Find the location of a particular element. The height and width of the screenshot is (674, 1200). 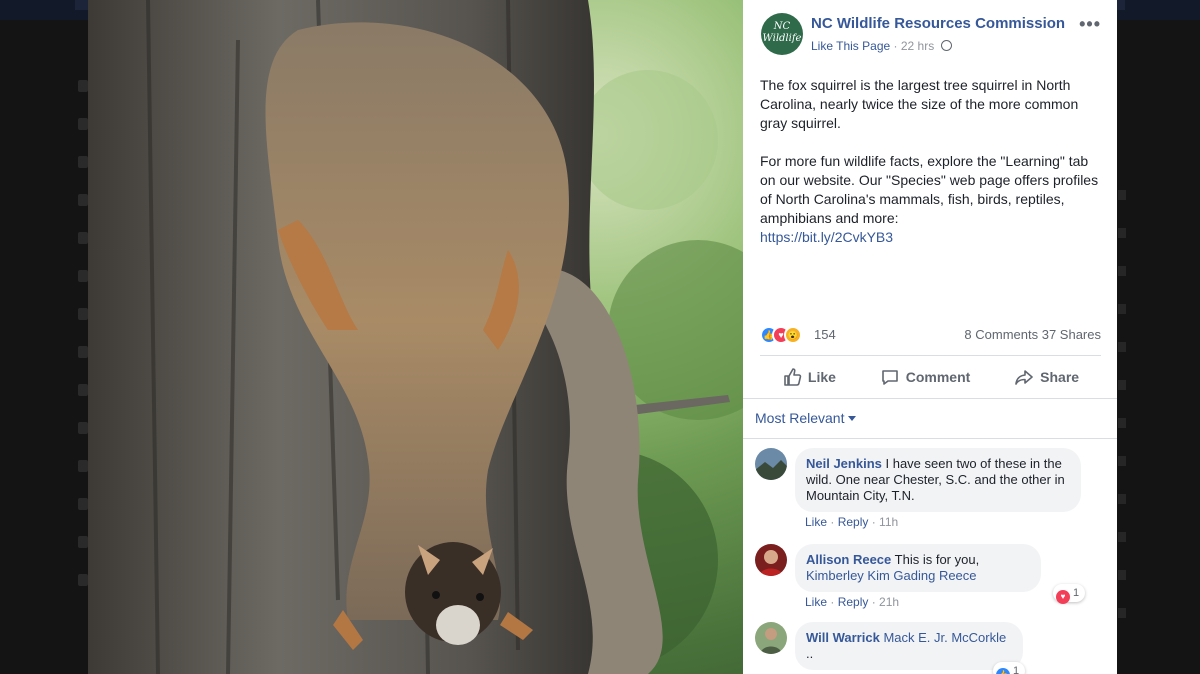

comment-bubble: Will Warrick Mack E. Jr. McCorkle .. is located at coordinates (909, 646).